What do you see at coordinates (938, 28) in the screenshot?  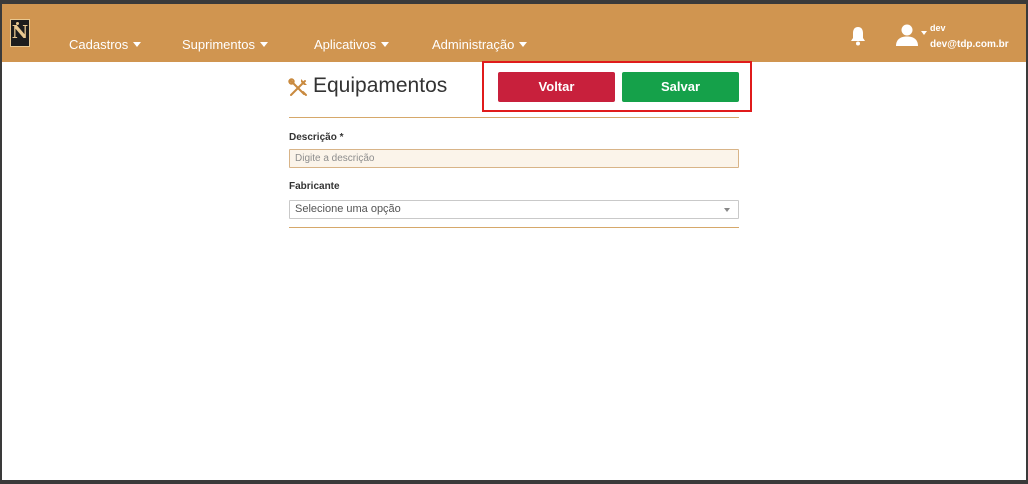 I see `user-name: dev` at bounding box center [938, 28].